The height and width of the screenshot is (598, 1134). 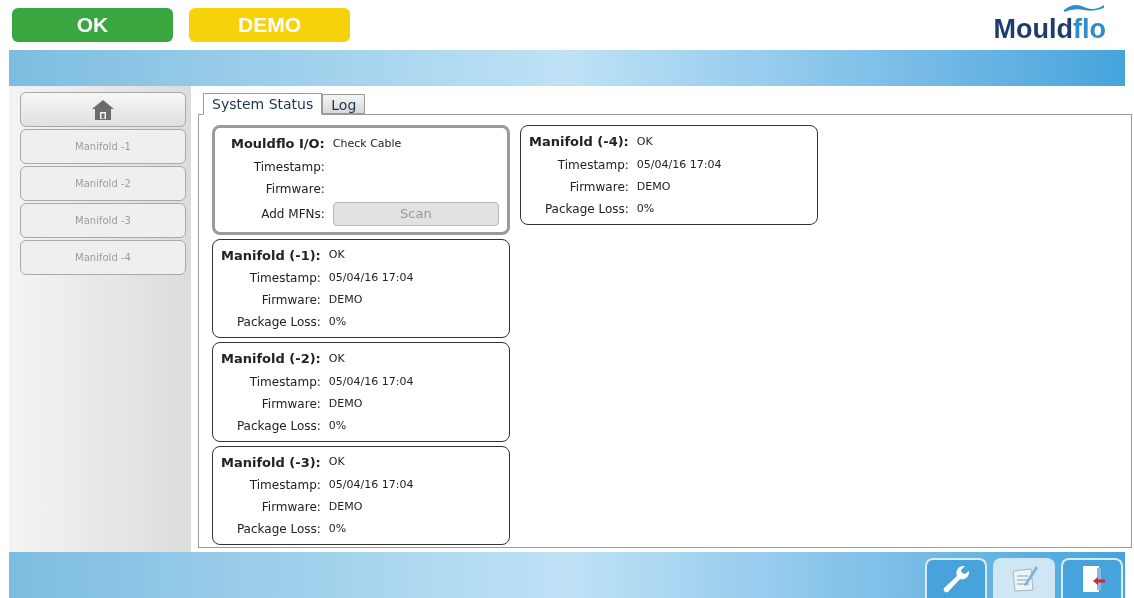 I want to click on home-icon, so click(x=103, y=109).